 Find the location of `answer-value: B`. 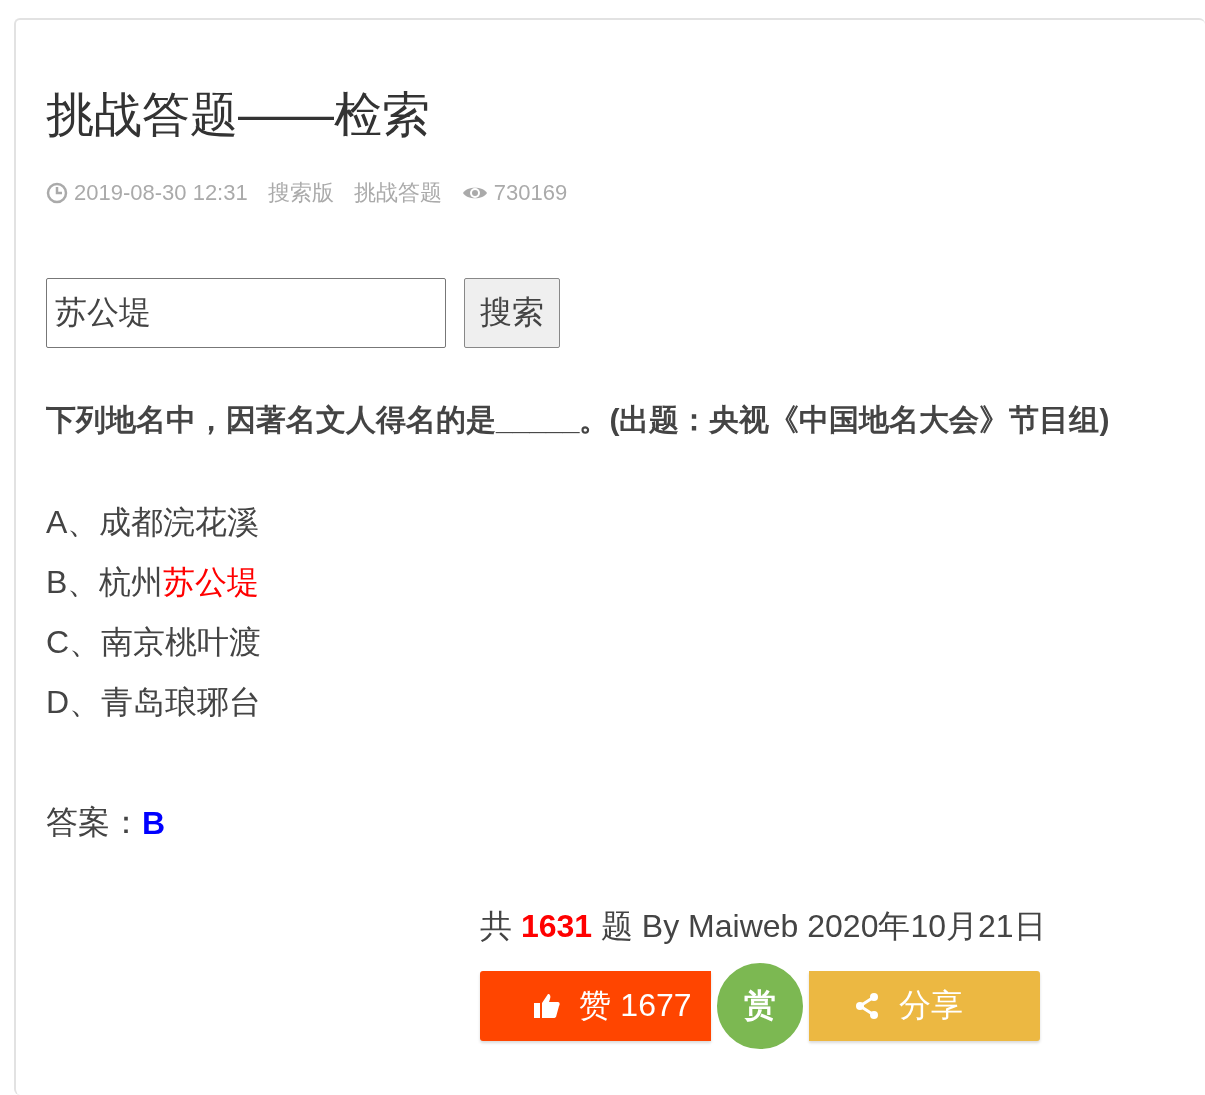

answer-value: B is located at coordinates (154, 823).